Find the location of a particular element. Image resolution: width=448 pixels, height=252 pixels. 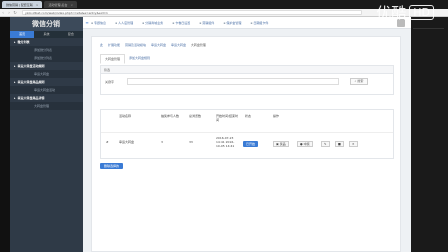

filter-box: 筛选 关键字 ⌕ 搜索 is located at coordinates (247, 80).